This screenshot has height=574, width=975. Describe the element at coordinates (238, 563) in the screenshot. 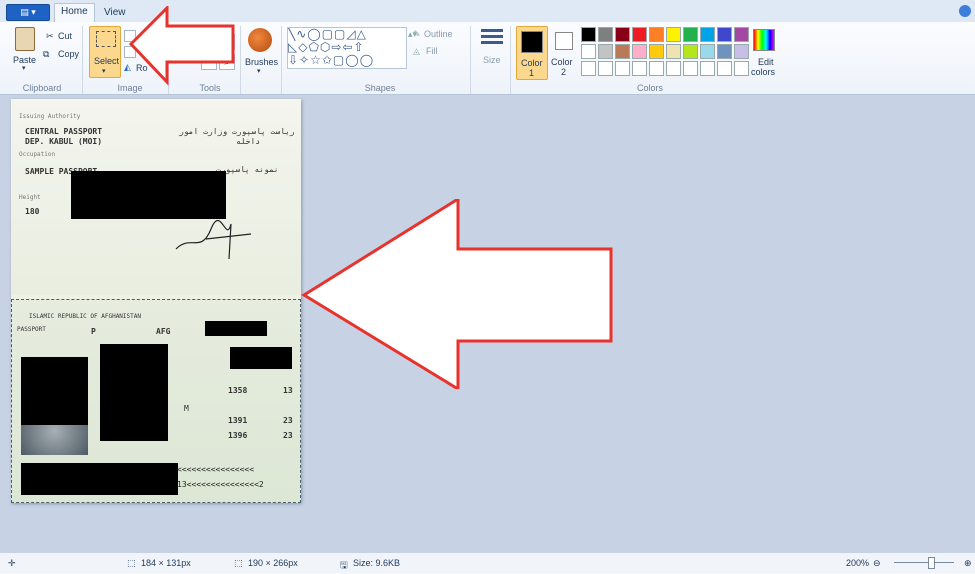

I see `image-size-icon: ⬚` at that location.